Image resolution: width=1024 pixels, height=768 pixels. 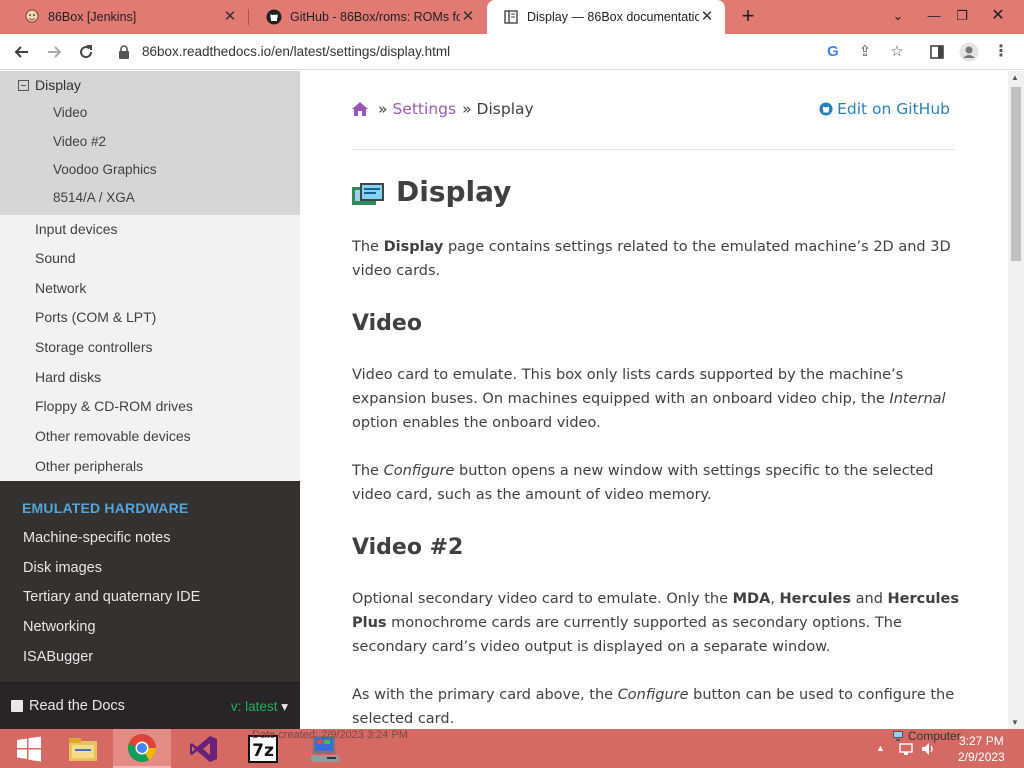 I want to click on close-window-button: ✕, so click(x=998, y=16).